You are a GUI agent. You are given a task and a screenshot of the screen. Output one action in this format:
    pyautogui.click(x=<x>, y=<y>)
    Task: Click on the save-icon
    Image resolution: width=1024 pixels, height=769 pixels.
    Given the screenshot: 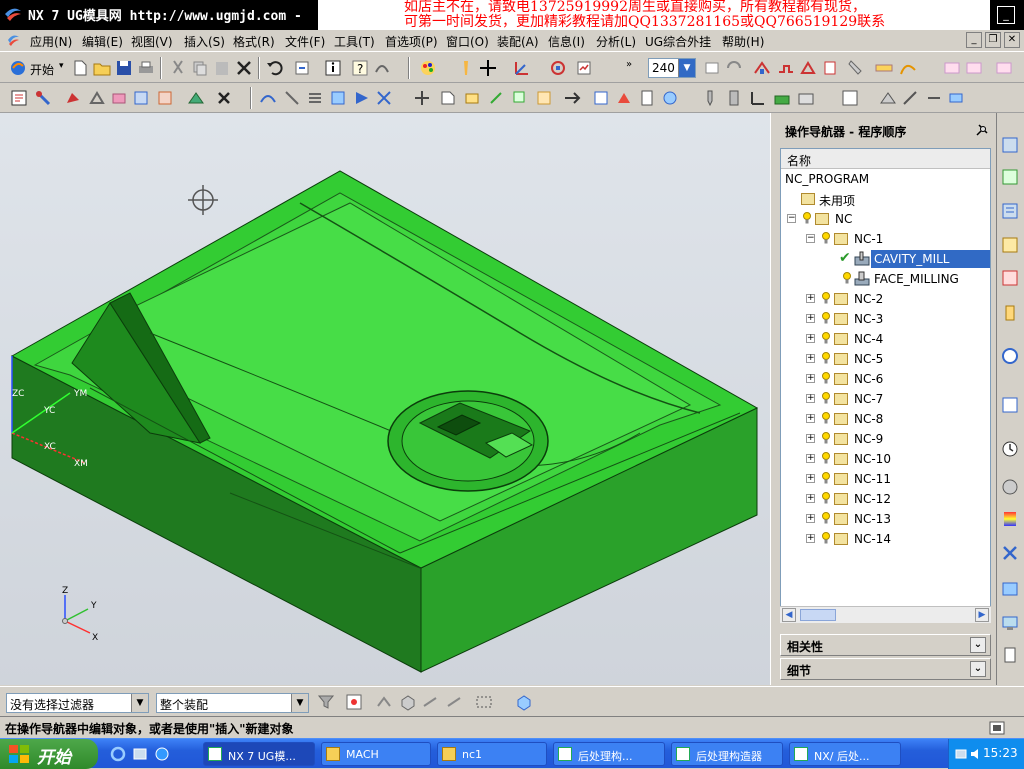 What is the action you would take?
    pyautogui.click(x=124, y=68)
    